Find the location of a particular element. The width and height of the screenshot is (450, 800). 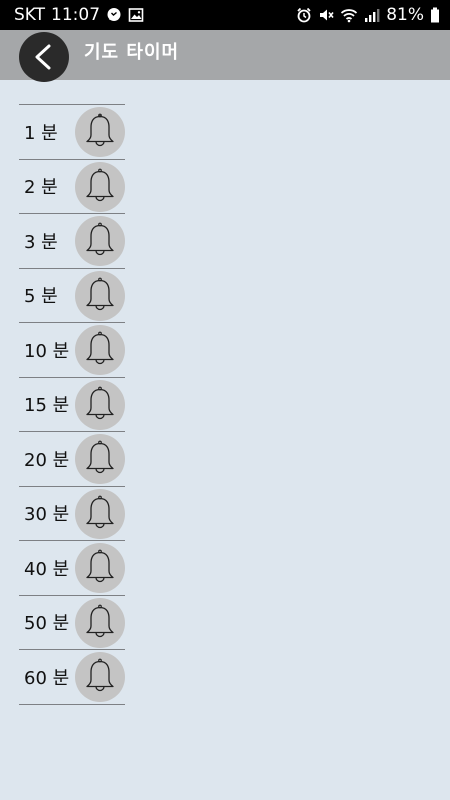

timer-label: 50 분 is located at coordinates (47, 624).